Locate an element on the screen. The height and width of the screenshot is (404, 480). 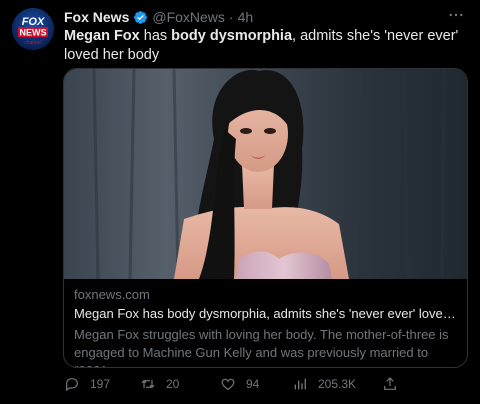
like-button: 94 is located at coordinates (239, 384).